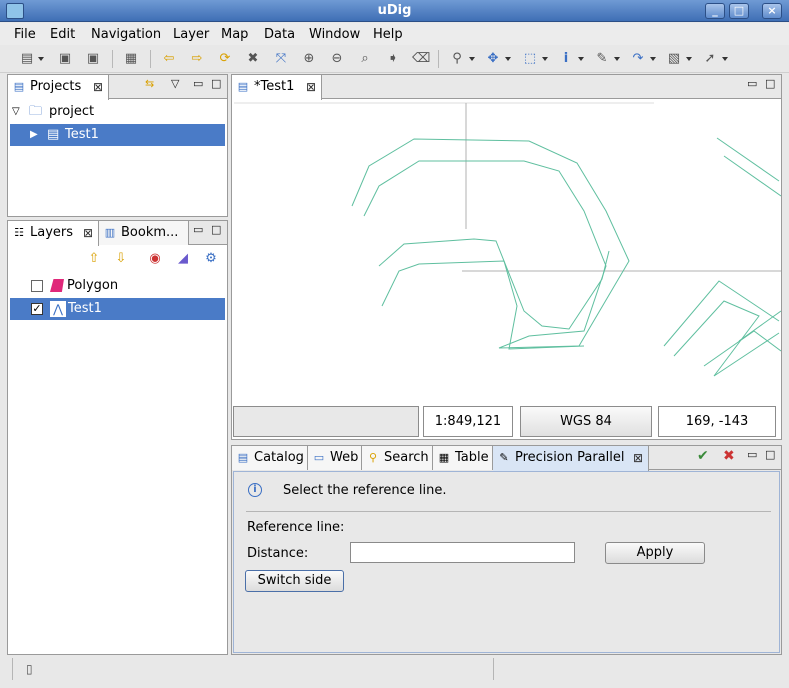 This screenshot has width=789, height=688. I want to click on info-icon: i, so click(255, 490).